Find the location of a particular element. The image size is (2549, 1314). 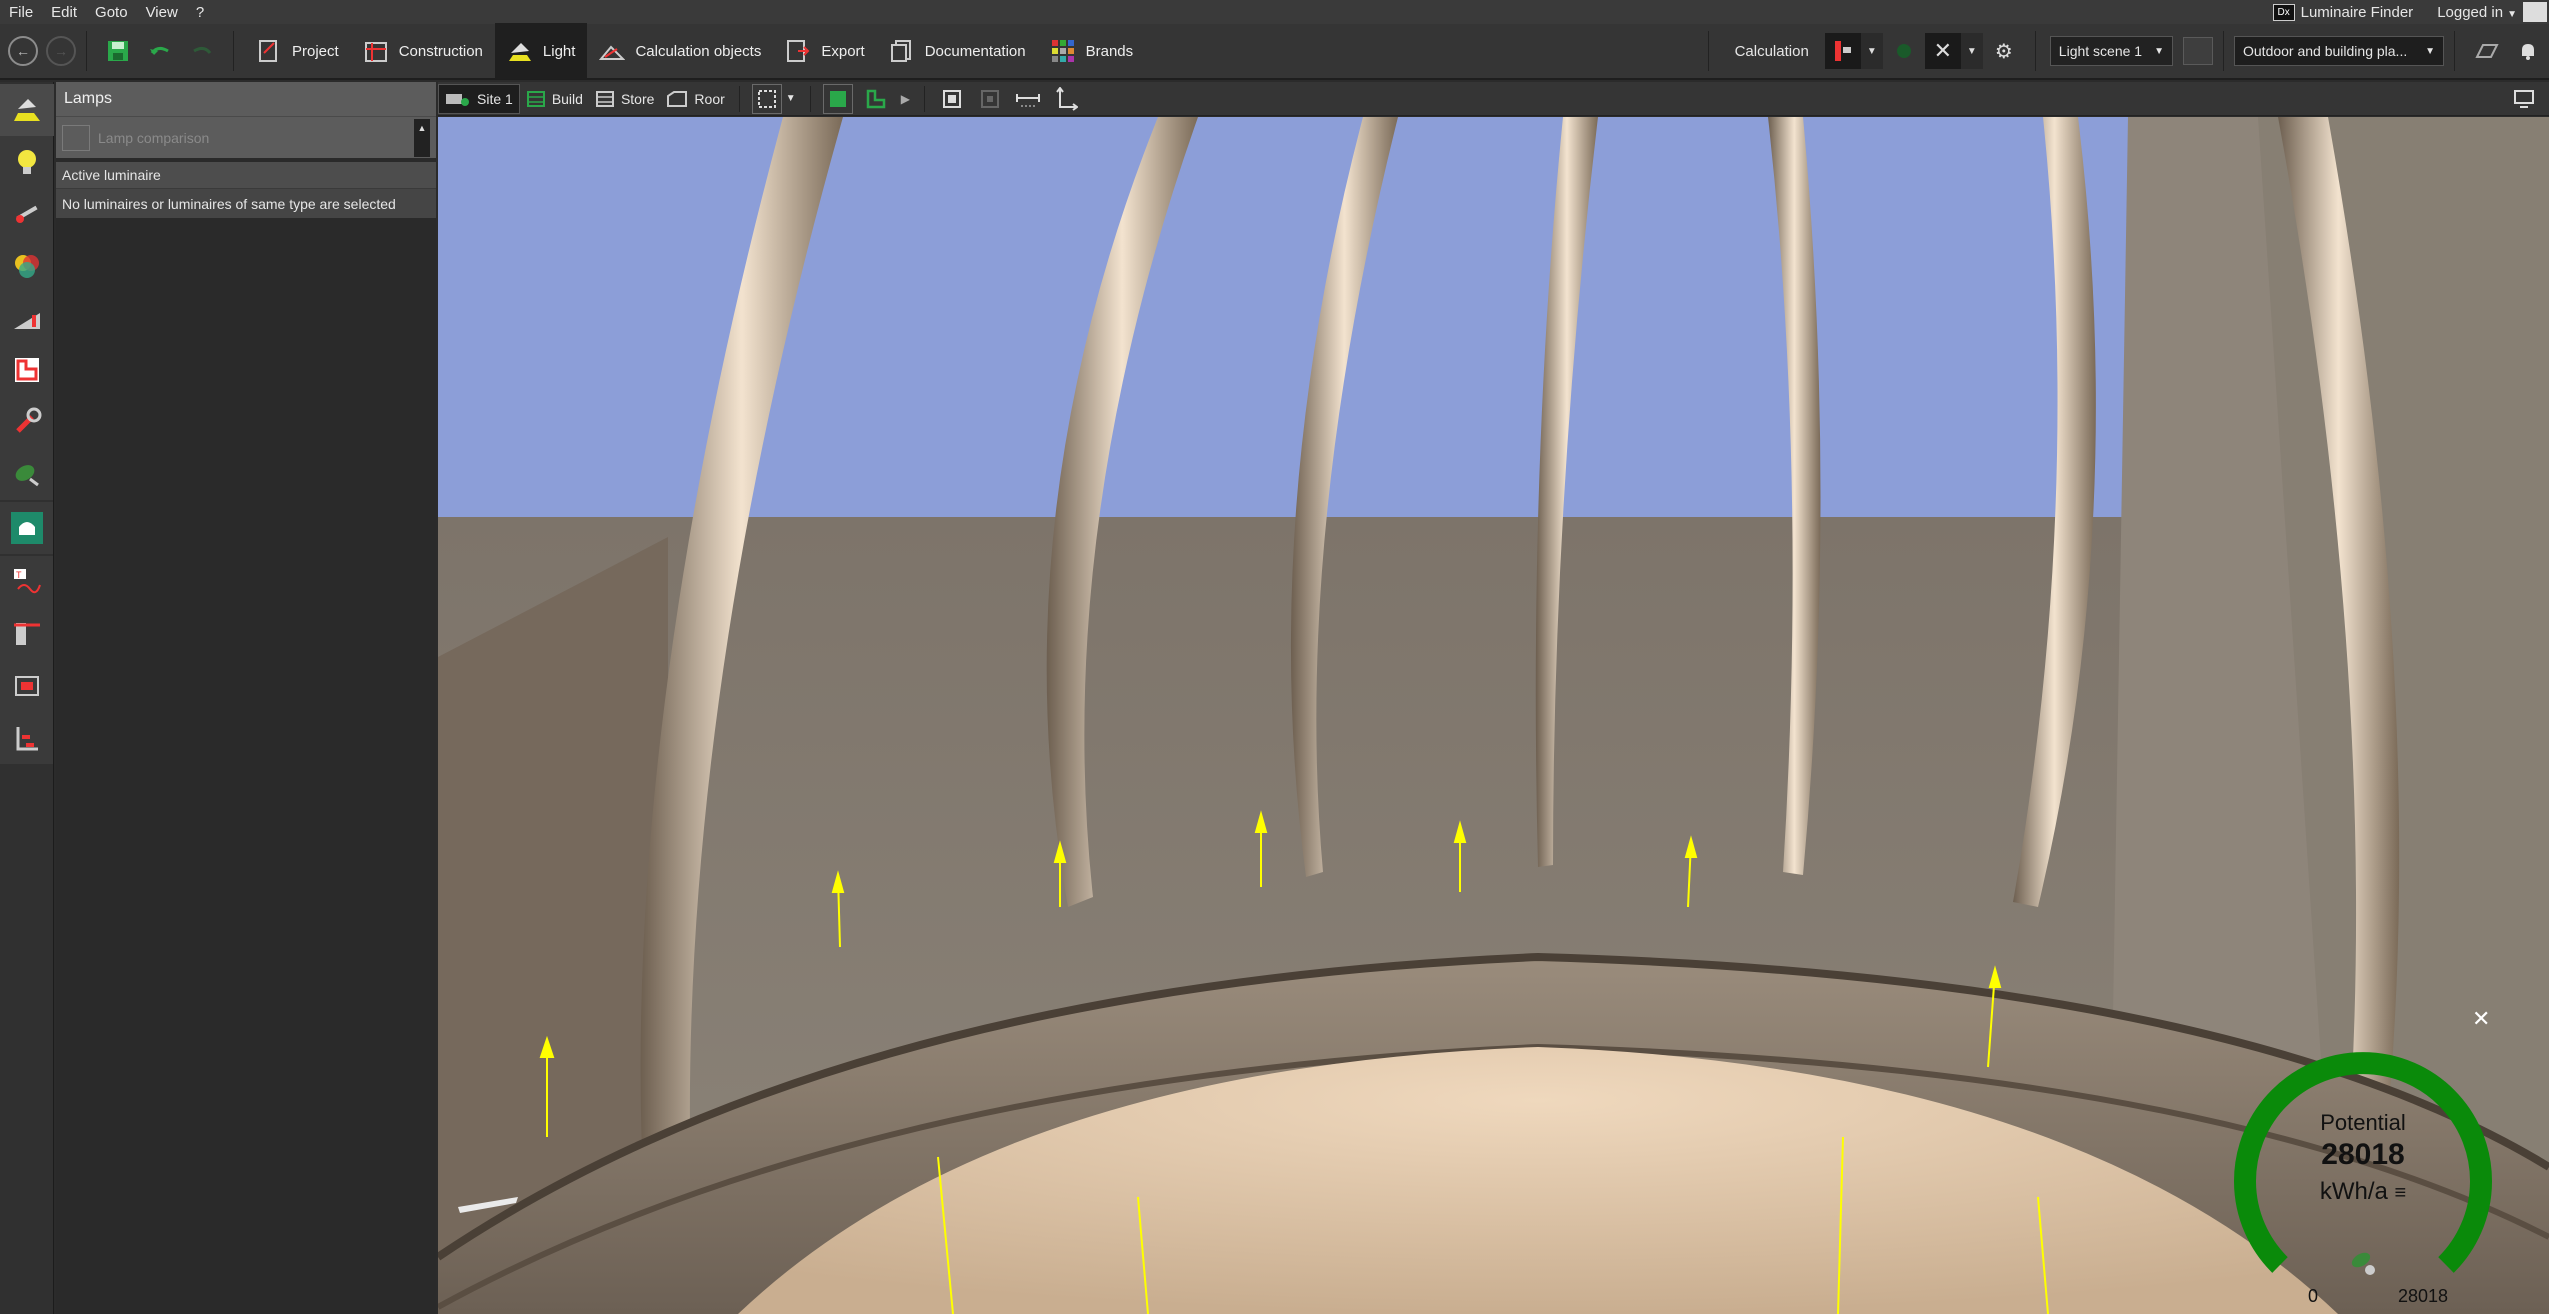

tool-dimming is located at coordinates (27, 318).